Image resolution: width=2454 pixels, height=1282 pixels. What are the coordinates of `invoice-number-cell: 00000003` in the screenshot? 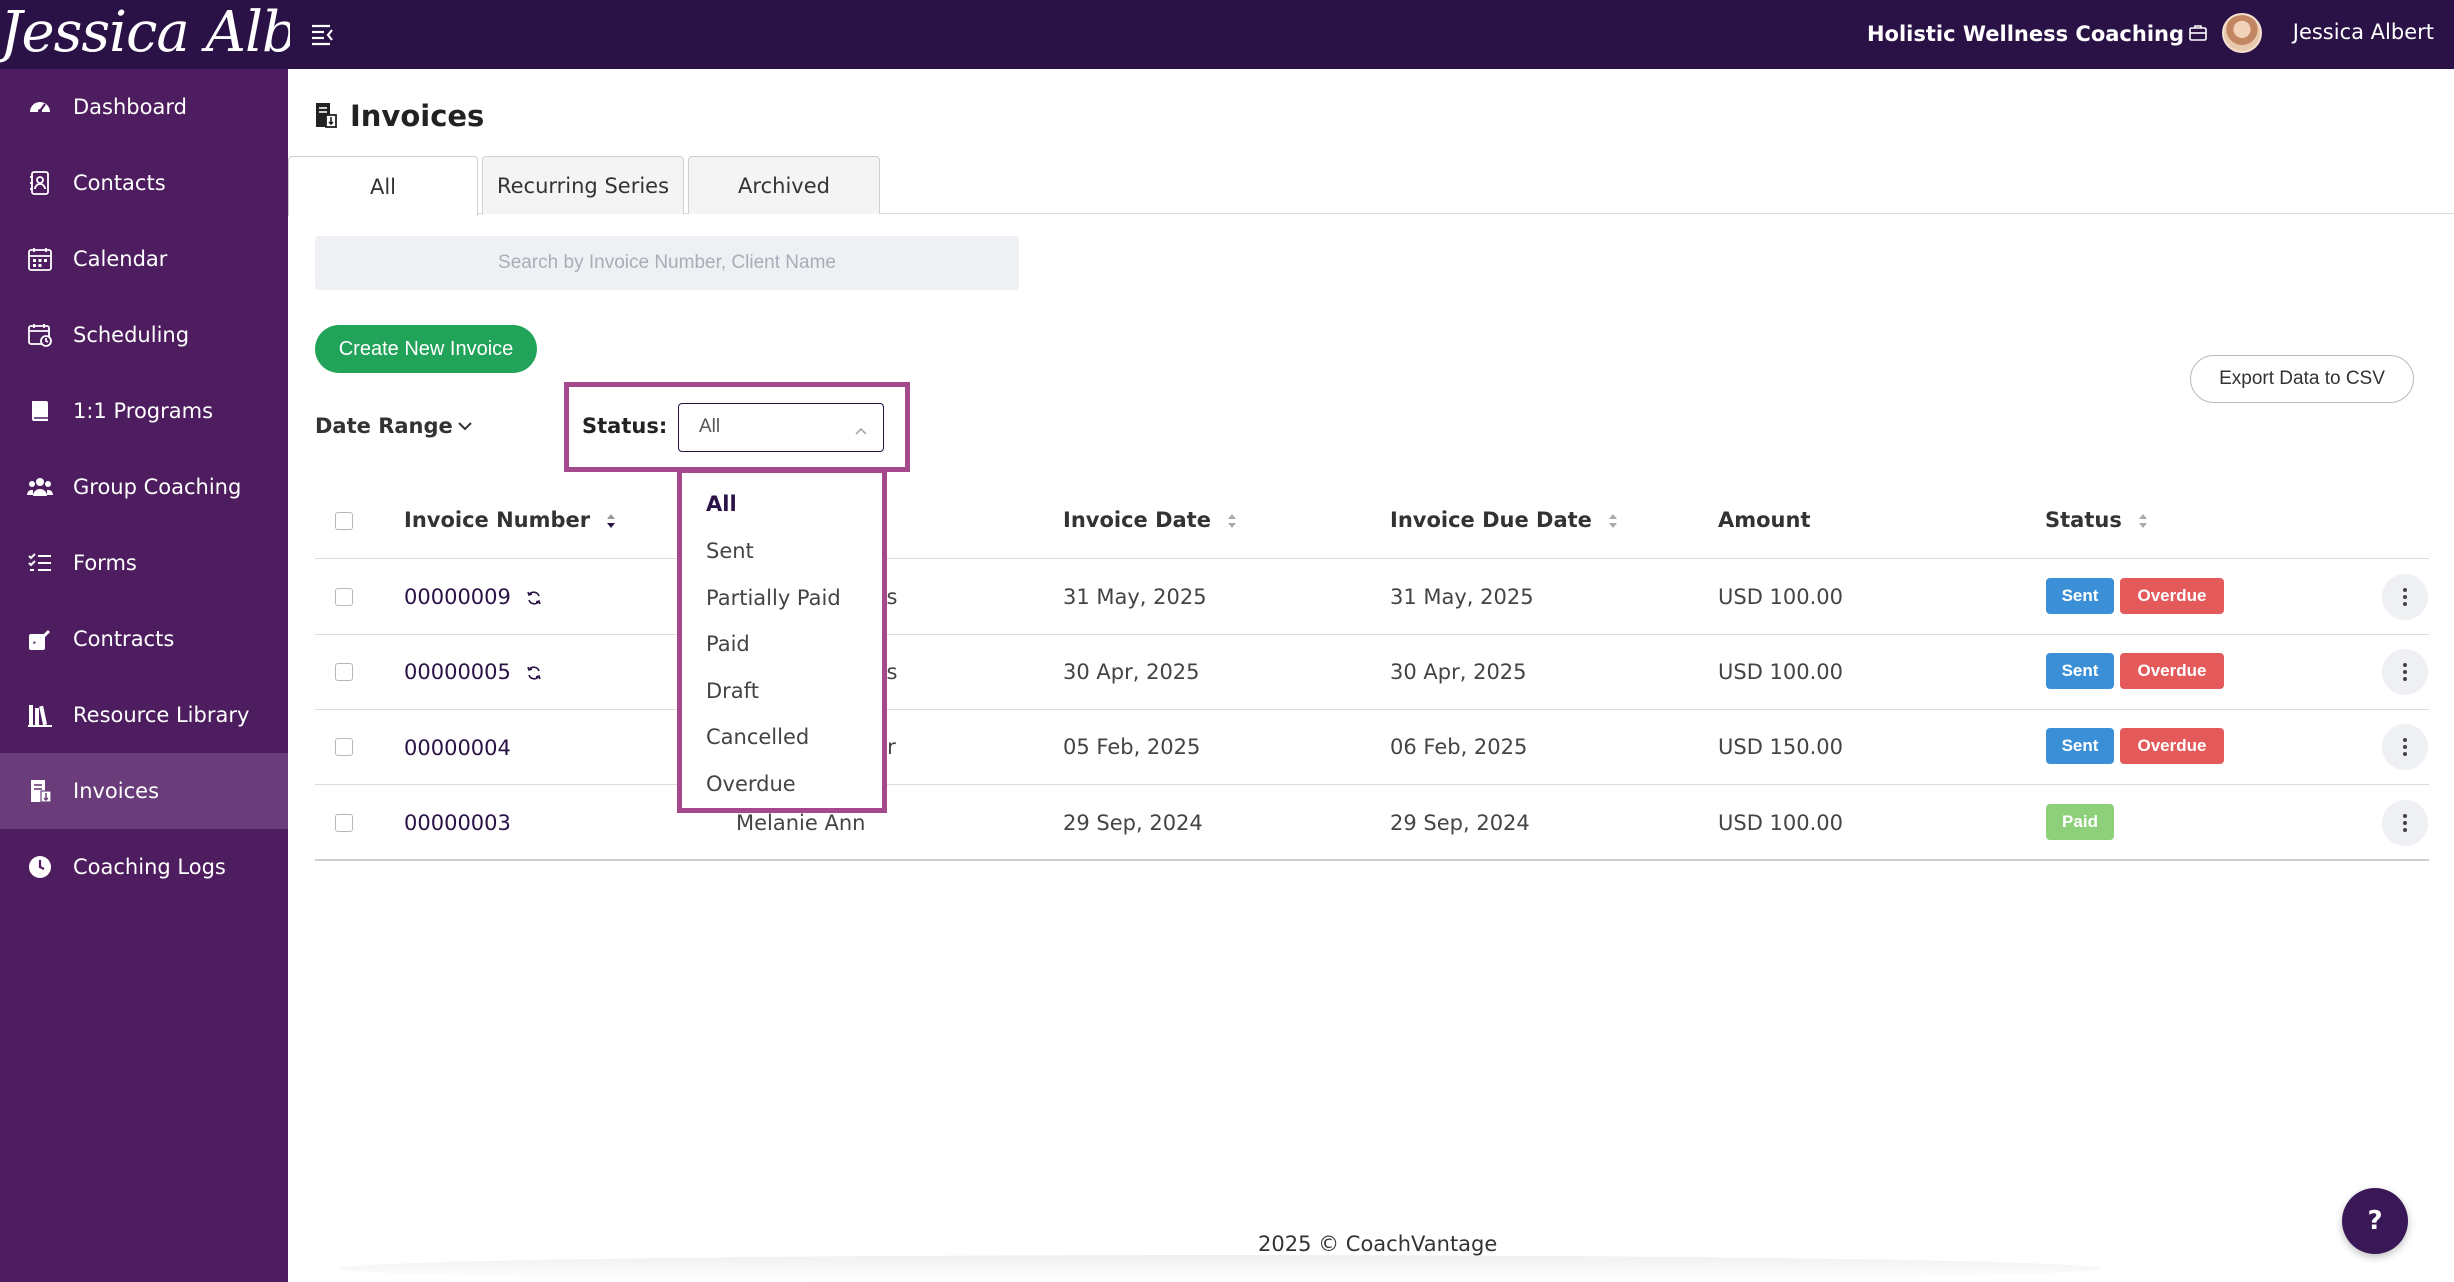 It's located at (457, 823).